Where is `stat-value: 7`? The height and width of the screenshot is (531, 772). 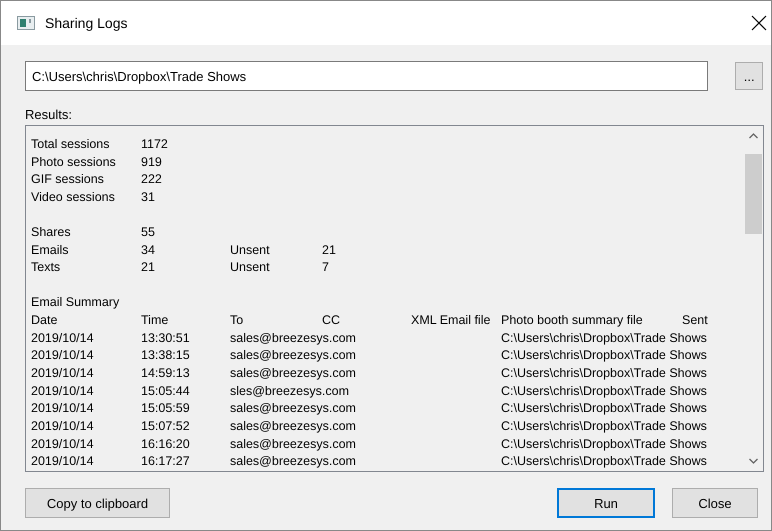 stat-value: 7 is located at coordinates (326, 267).